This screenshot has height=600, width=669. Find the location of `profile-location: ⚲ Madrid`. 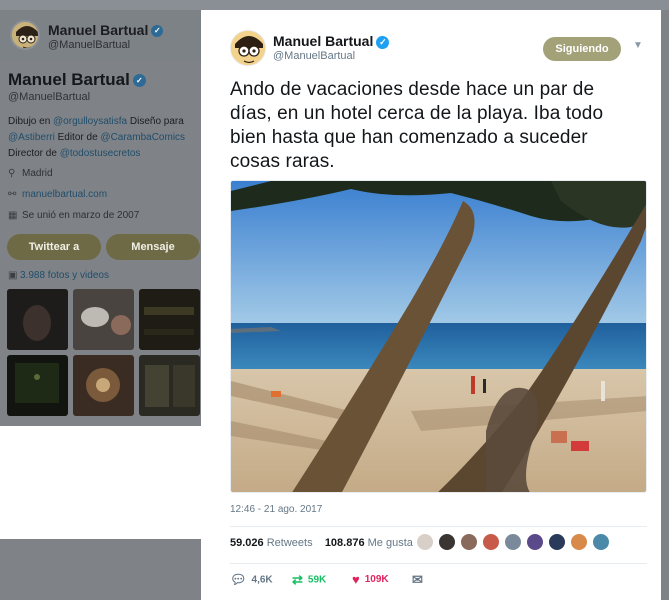

profile-location: ⚲ Madrid is located at coordinates (30, 173).